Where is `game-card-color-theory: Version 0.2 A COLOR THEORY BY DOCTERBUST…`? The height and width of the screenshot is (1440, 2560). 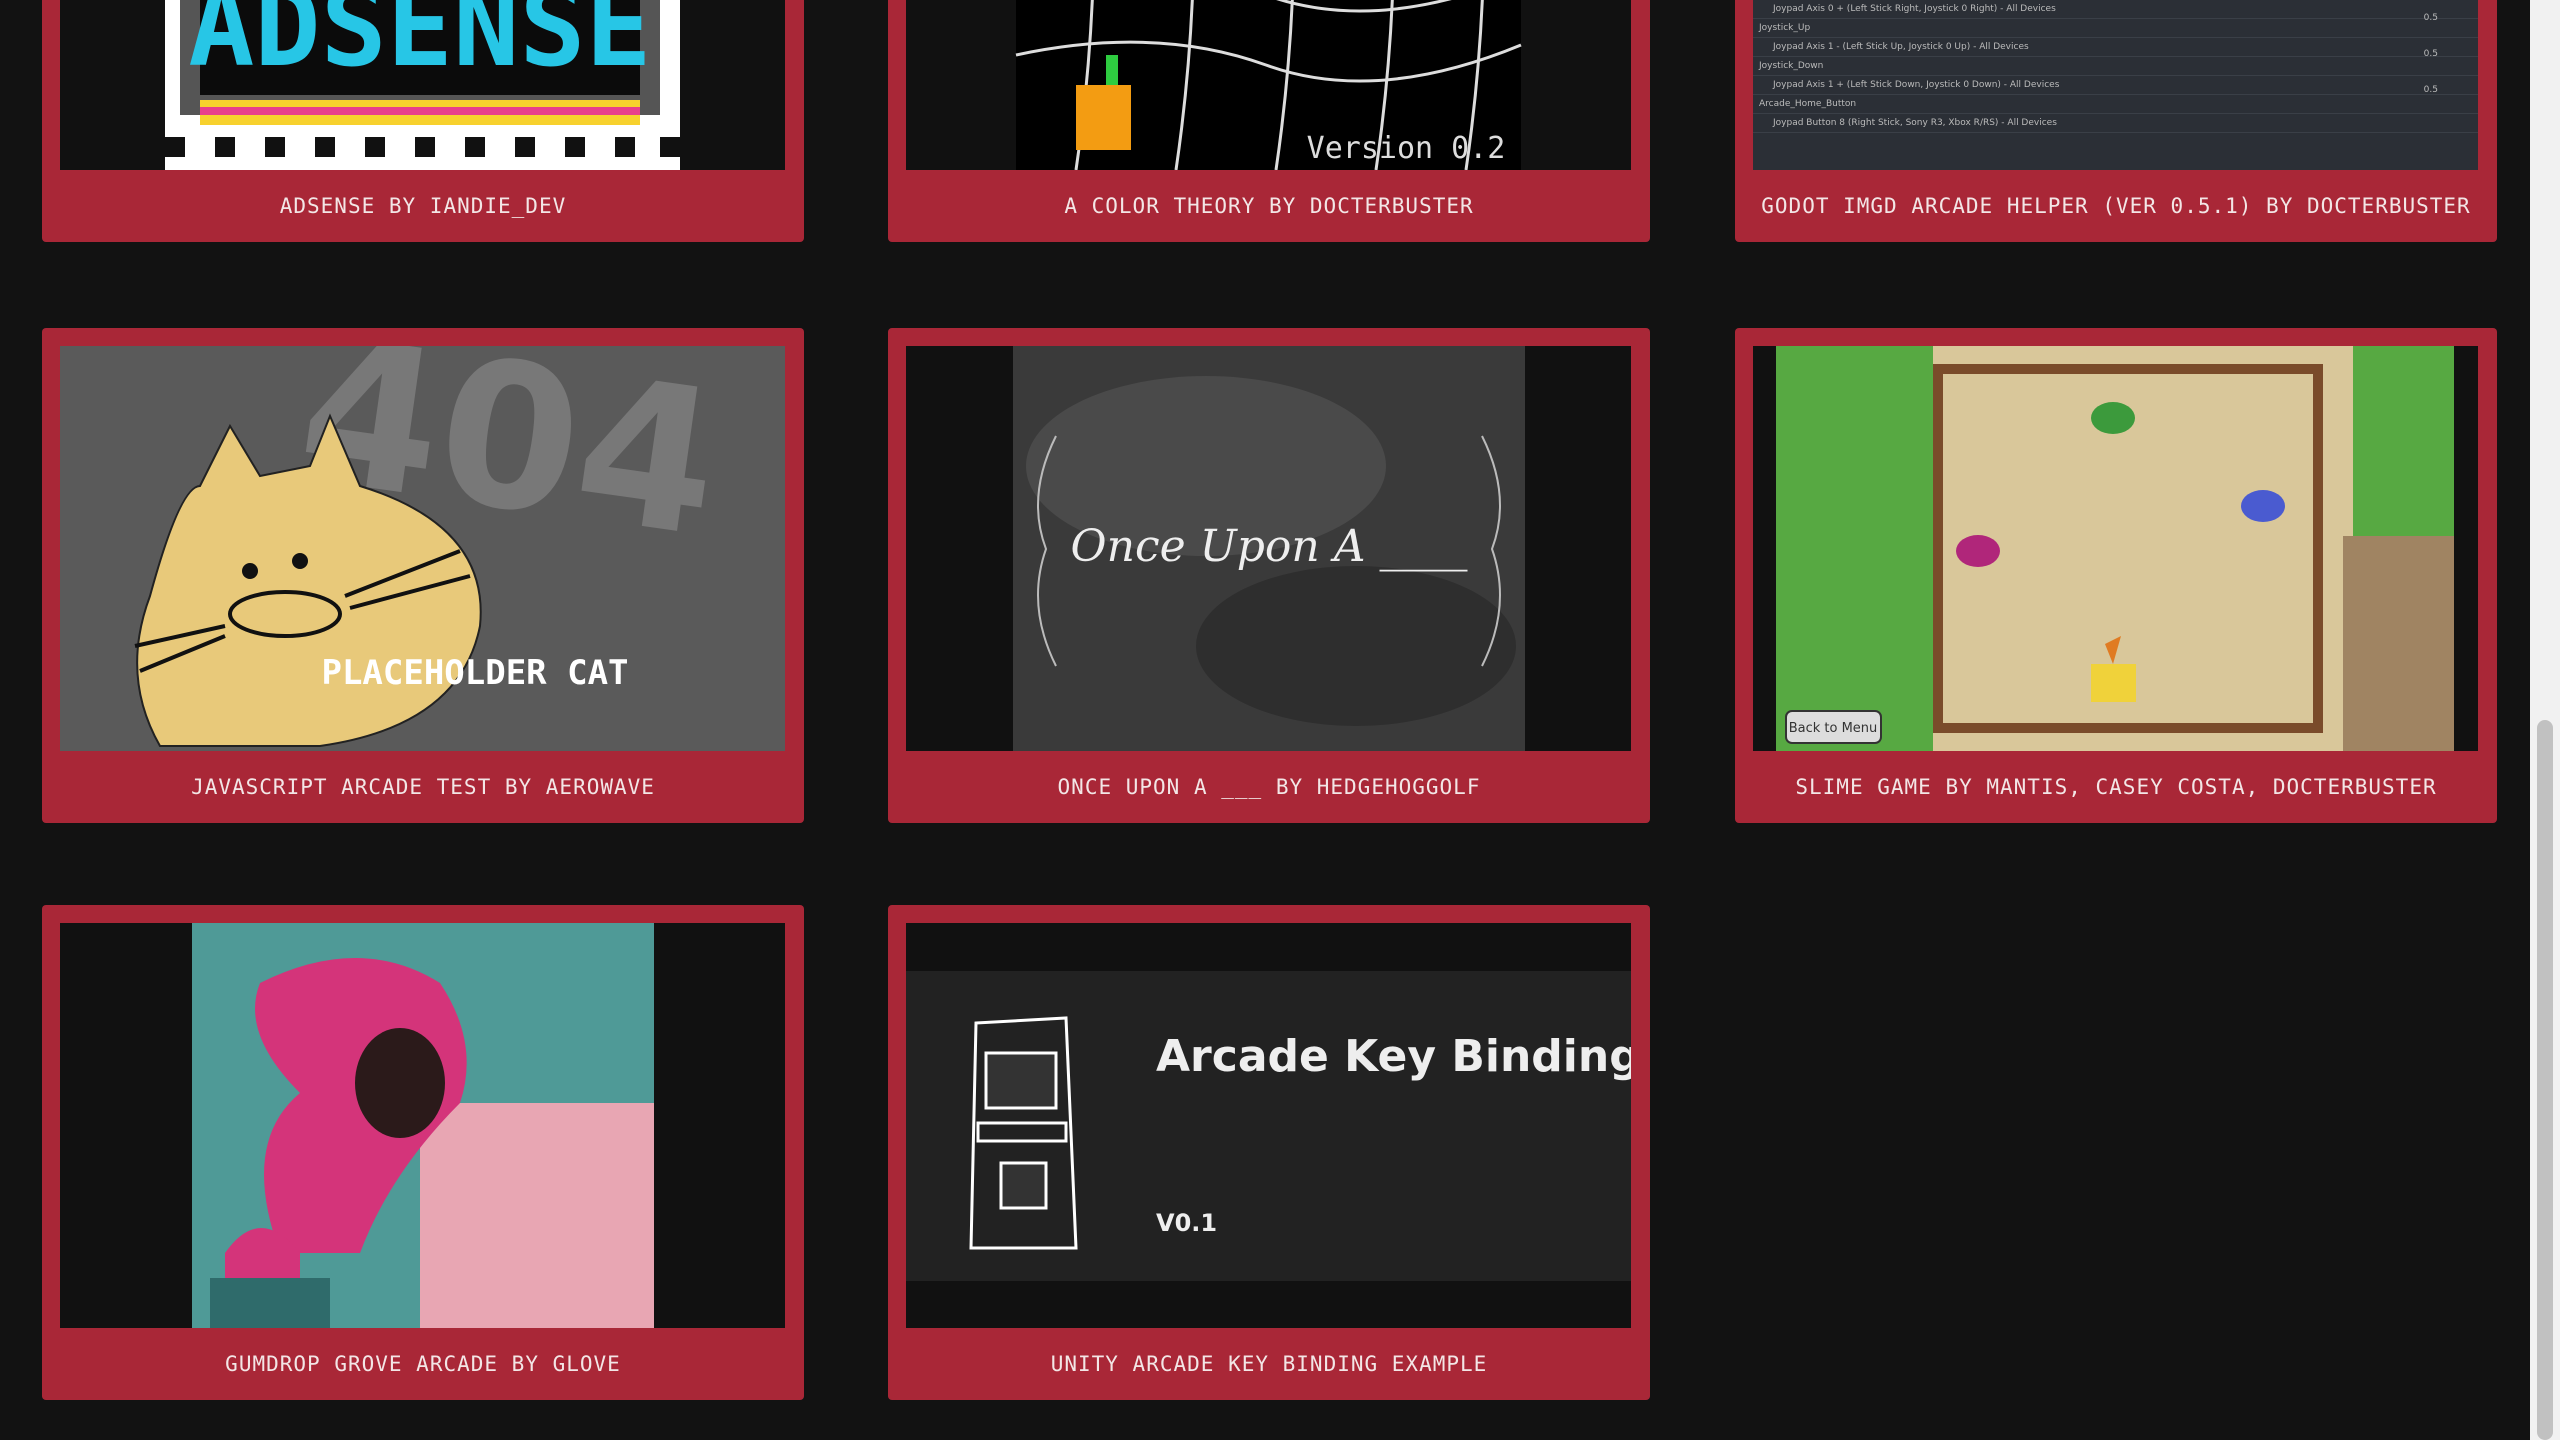 game-card-color-theory: Version 0.2 A COLOR THEORY BY DOCTERBUST… is located at coordinates (1269, 121).